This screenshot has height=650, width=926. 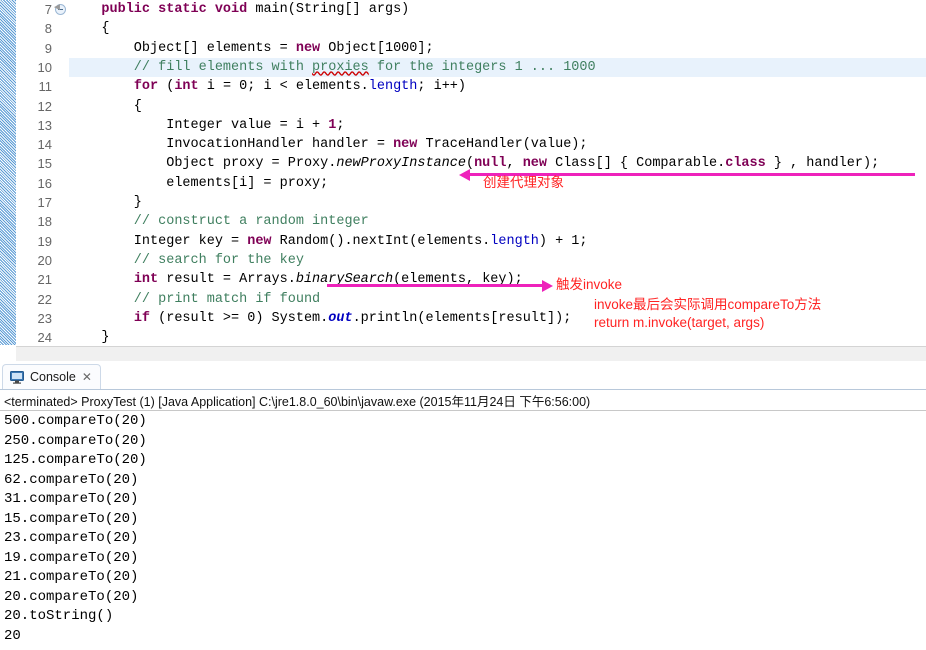 What do you see at coordinates (441, 87) in the screenshot?
I see `code-token: ; i++)` at bounding box center [441, 87].